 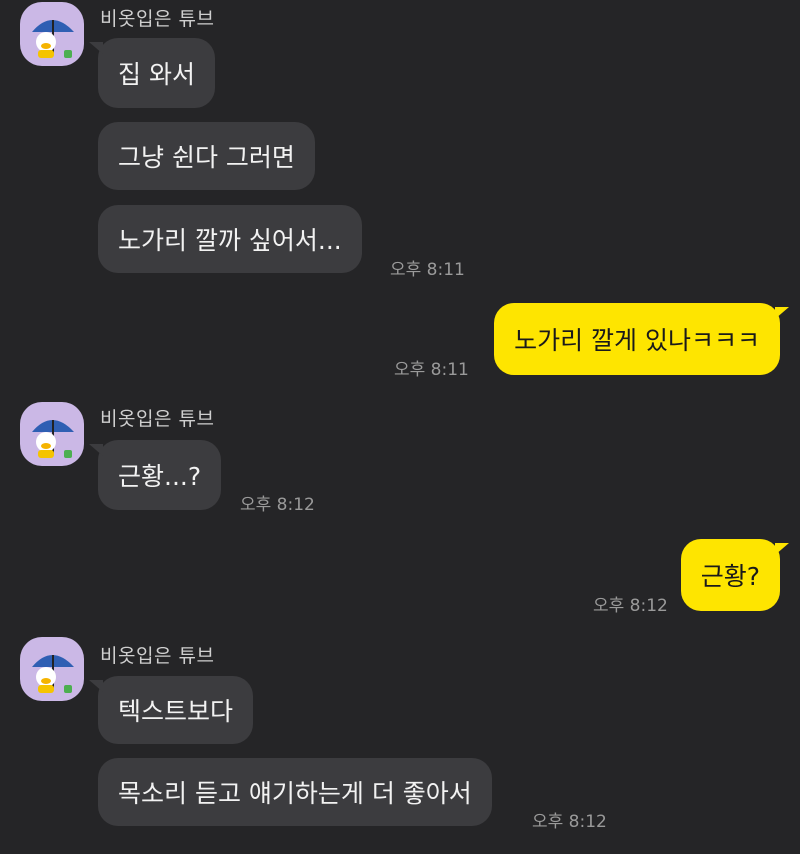 What do you see at coordinates (155, 475) in the screenshot?
I see `message-bubble: 근황...?` at bounding box center [155, 475].